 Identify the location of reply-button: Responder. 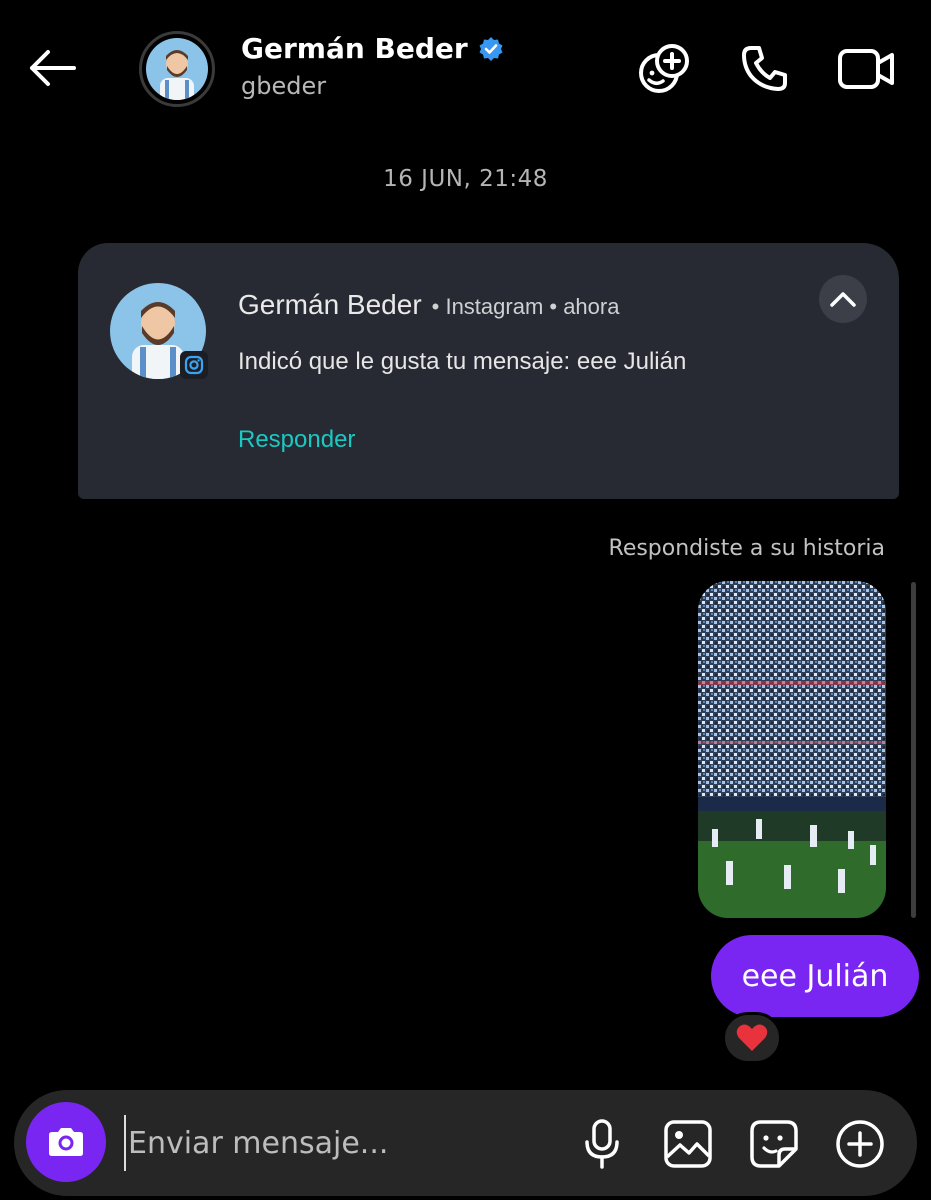
(296, 440).